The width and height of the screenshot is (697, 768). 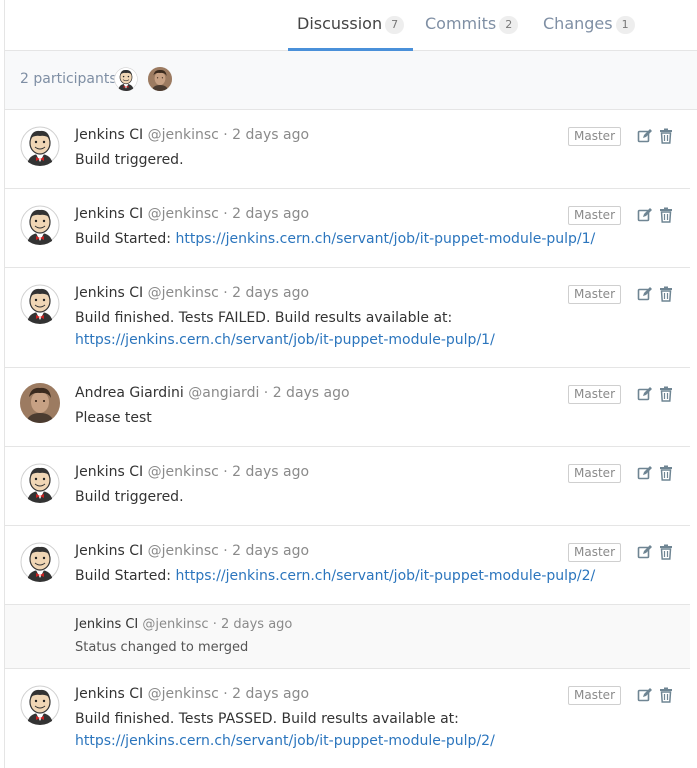 What do you see at coordinates (461, 23) in the screenshot?
I see `tab-commits-label: Commits` at bounding box center [461, 23].